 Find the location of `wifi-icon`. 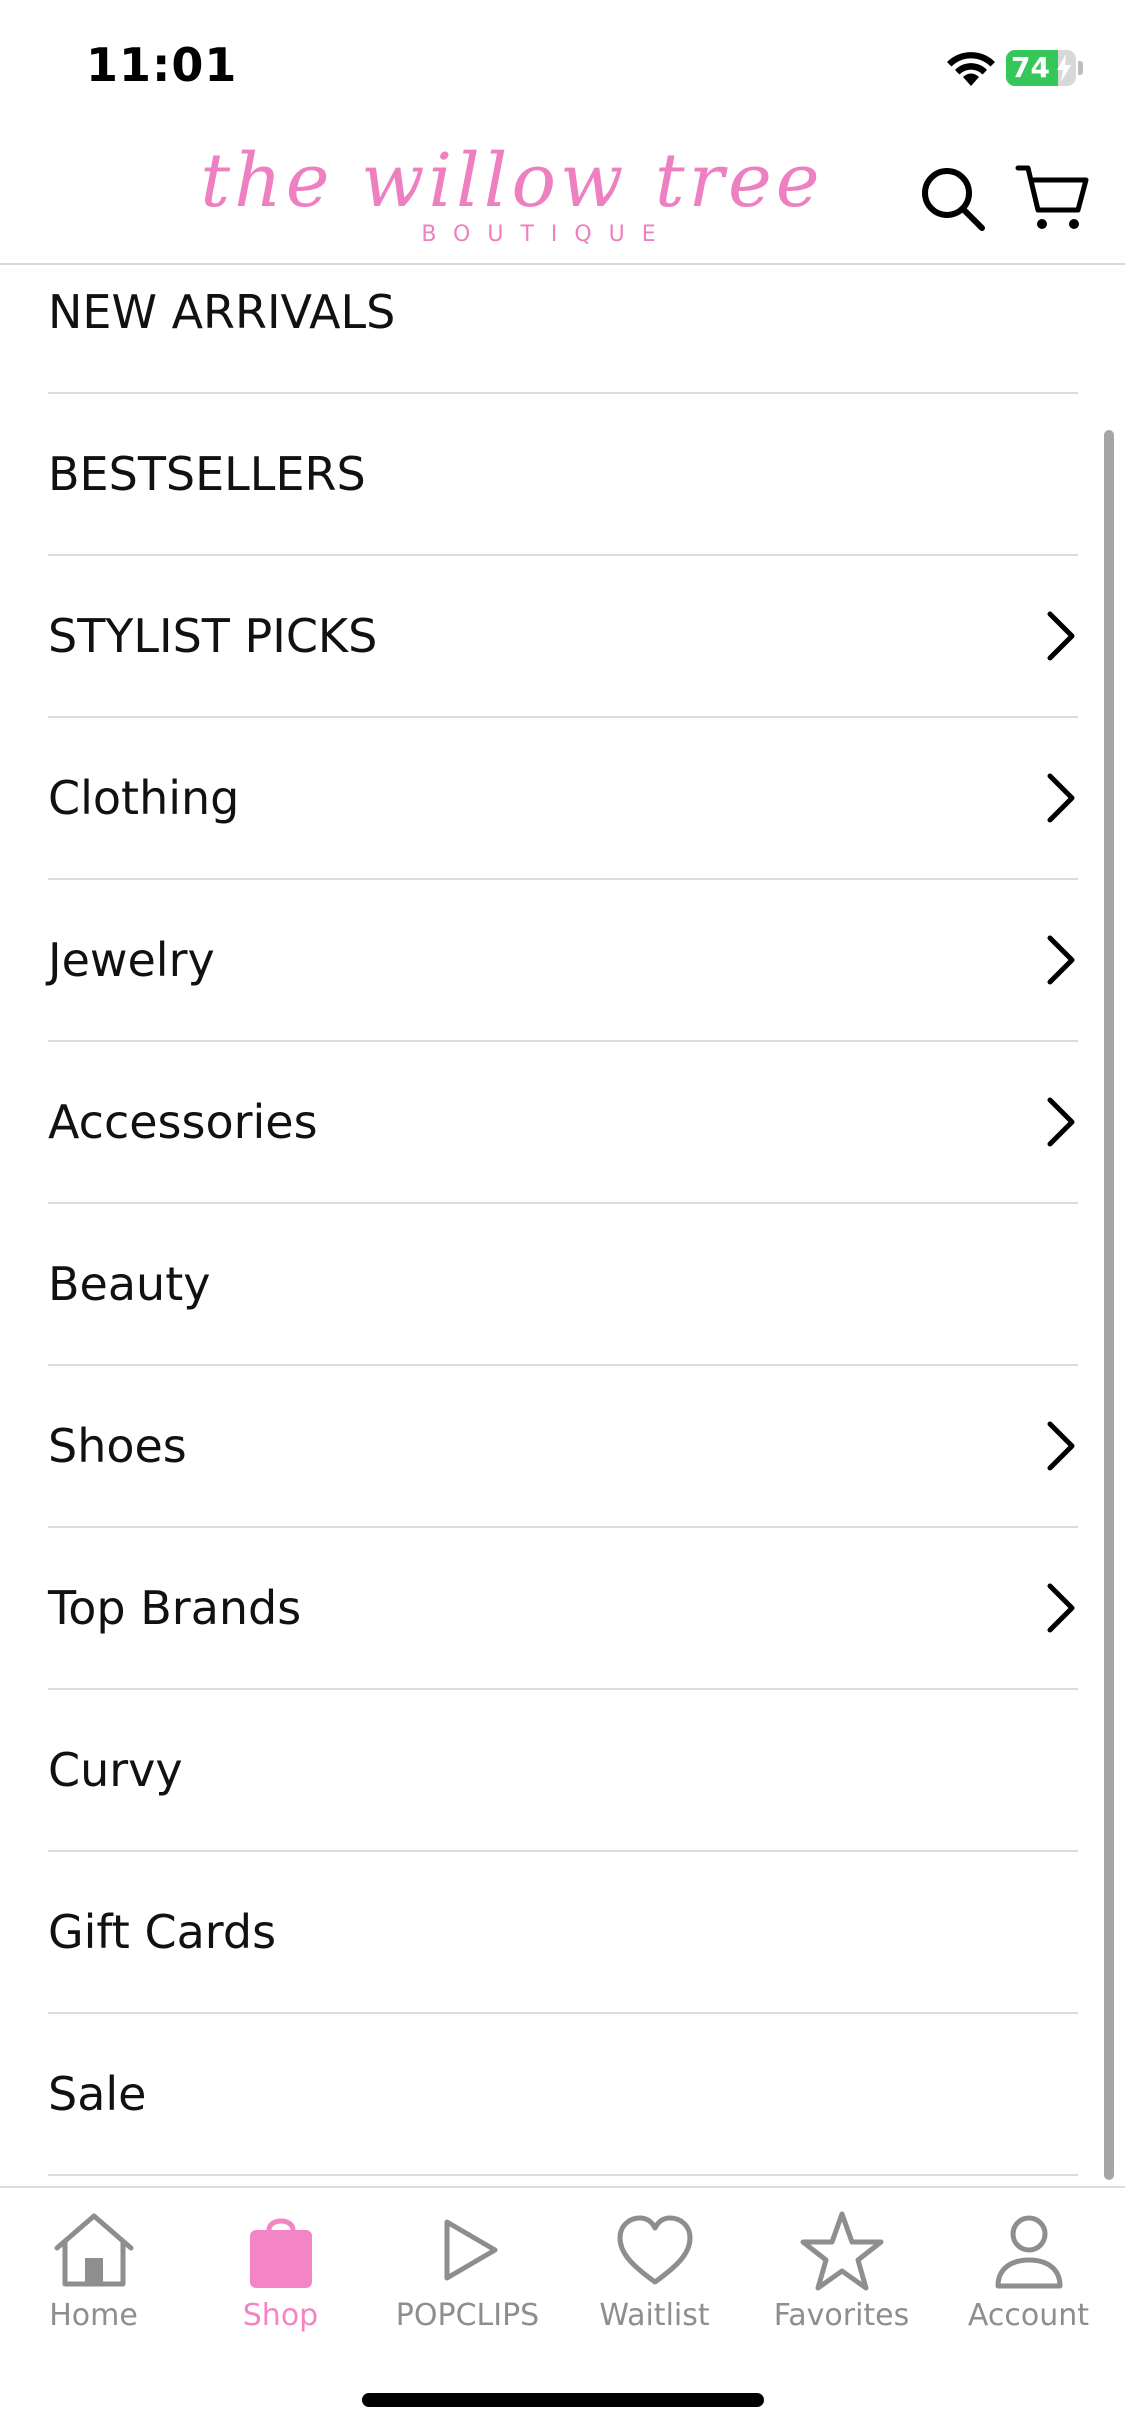

wifi-icon is located at coordinates (971, 69).